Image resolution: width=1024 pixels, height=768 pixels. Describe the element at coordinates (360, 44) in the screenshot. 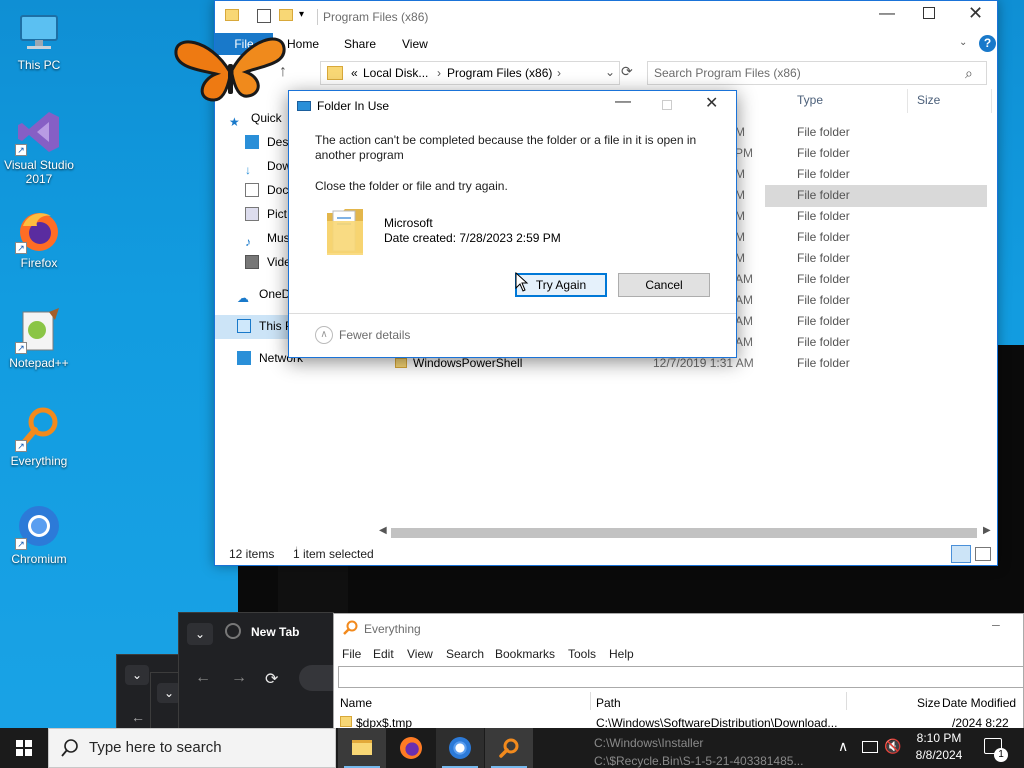

I see `ribbon-tab-share: Share` at that location.